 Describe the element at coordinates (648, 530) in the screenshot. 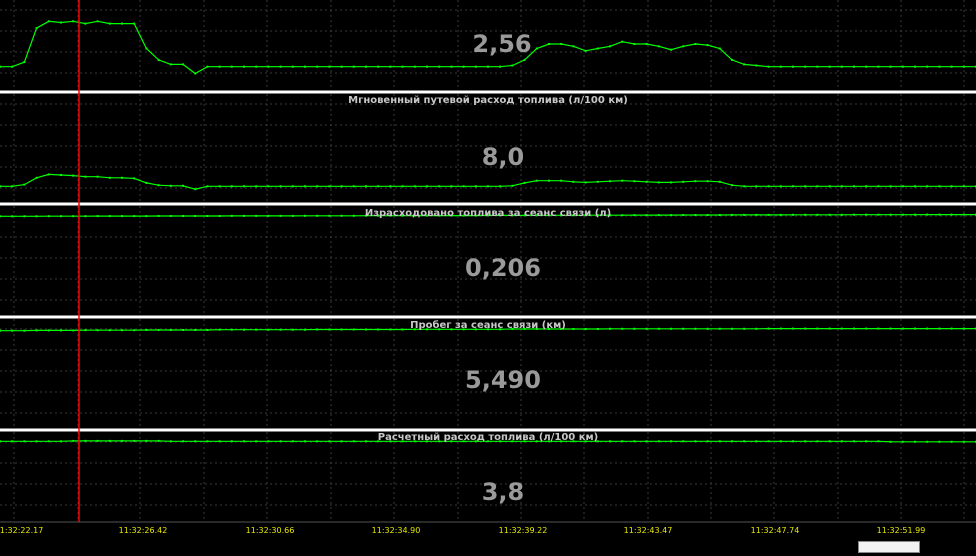

I see `x-tick-label: 11:32:43.47` at that location.